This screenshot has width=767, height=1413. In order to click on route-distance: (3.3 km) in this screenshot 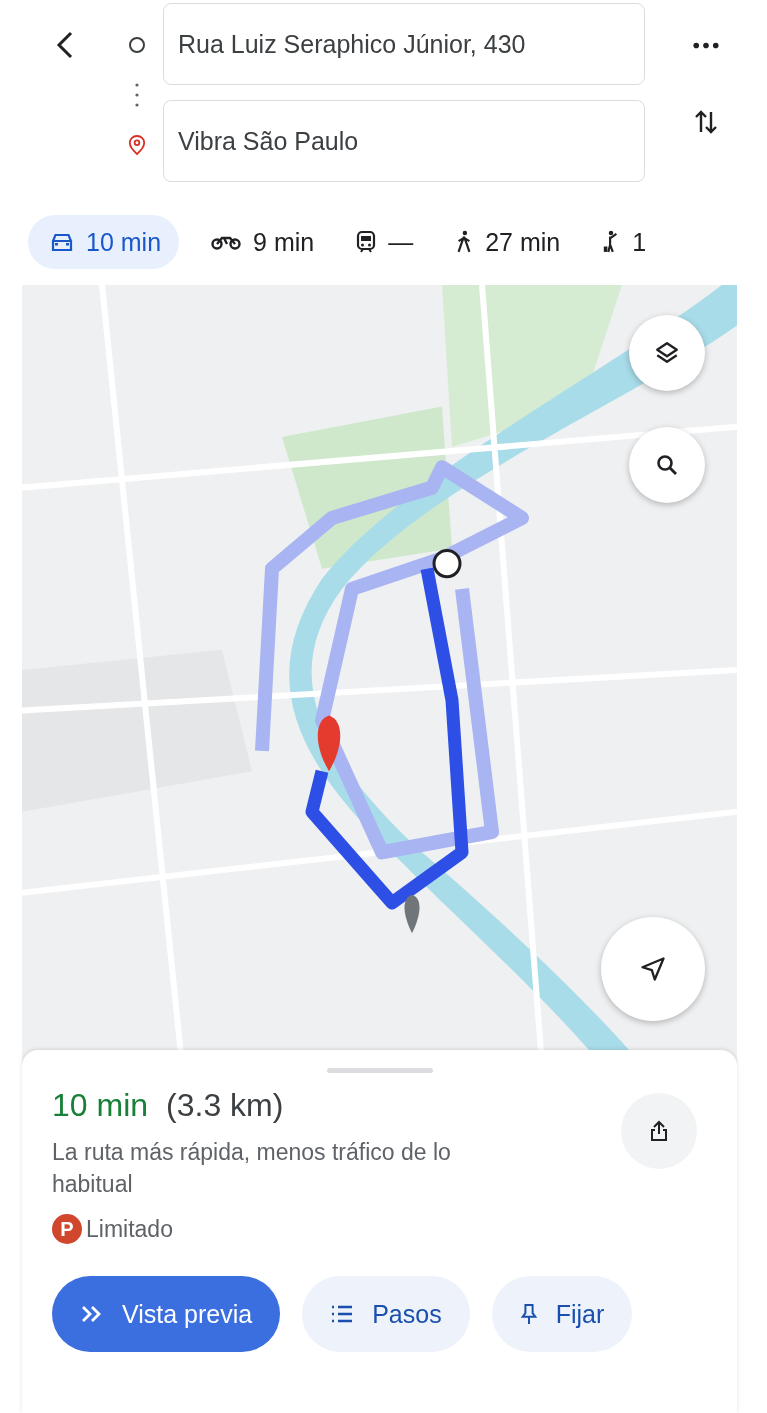, I will do `click(225, 1105)`.